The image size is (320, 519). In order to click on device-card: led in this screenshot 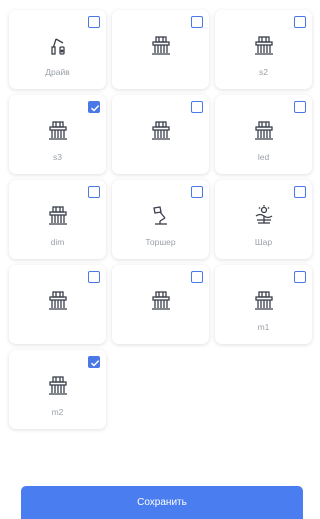, I will do `click(263, 134)`.